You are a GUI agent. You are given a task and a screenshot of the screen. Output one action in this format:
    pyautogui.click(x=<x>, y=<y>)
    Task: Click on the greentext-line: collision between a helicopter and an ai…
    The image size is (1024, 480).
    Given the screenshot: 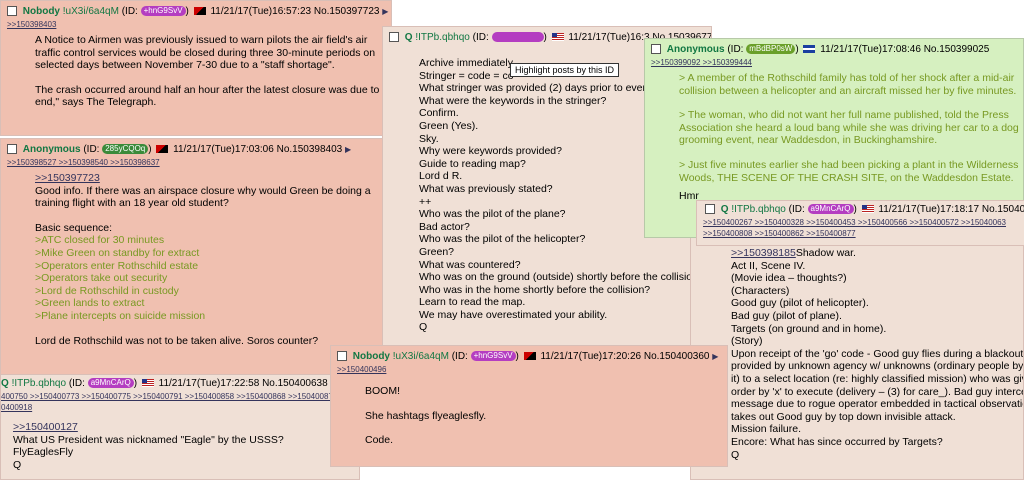 What is the action you would take?
    pyautogui.click(x=848, y=90)
    